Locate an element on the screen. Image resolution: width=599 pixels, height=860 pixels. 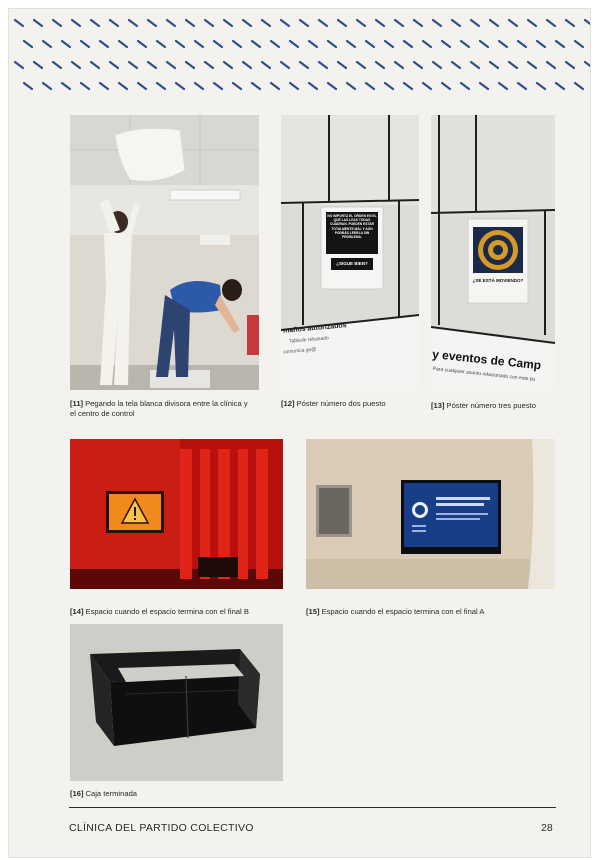
figure-number: [16] is located at coordinates (77, 793).